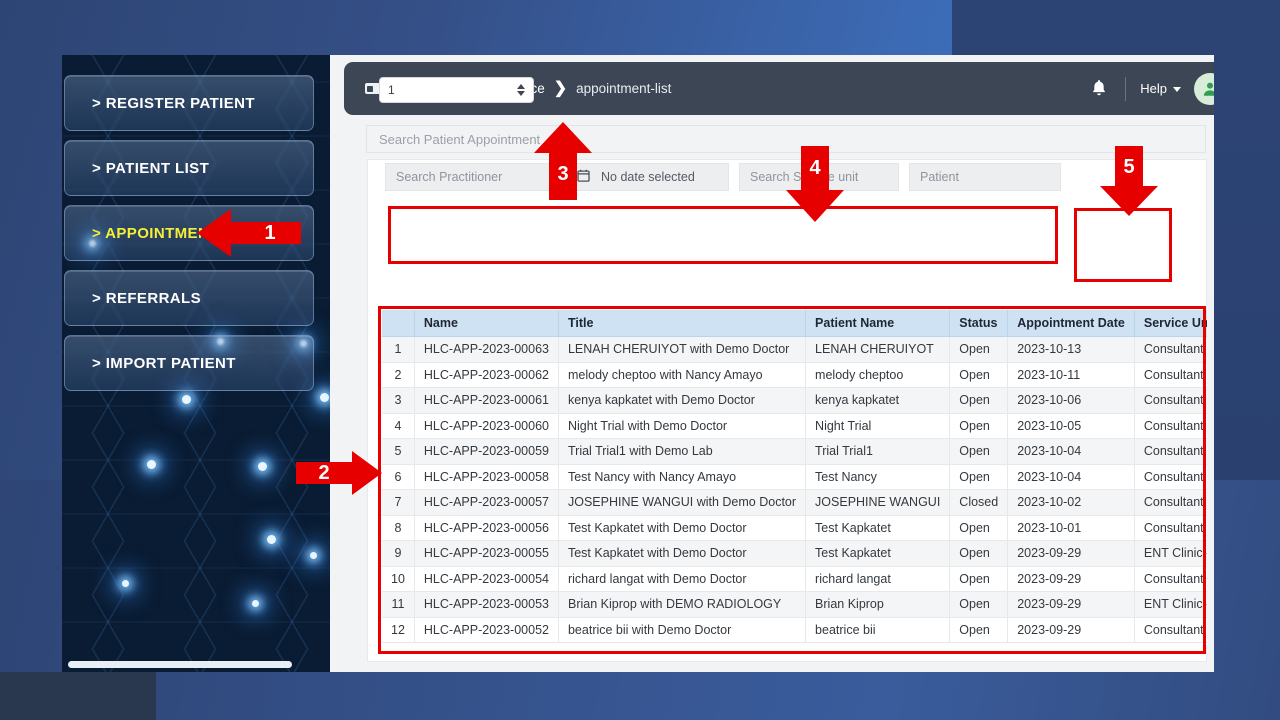 The width and height of the screenshot is (1280, 720). Describe the element at coordinates (180, 664) in the screenshot. I see `sidebar-horizontal-scrollbar` at that location.